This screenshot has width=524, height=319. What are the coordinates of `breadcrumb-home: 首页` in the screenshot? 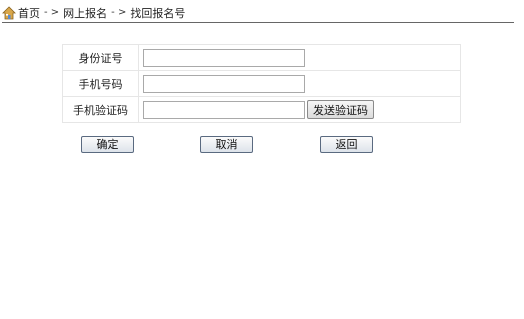 It's located at (29, 13).